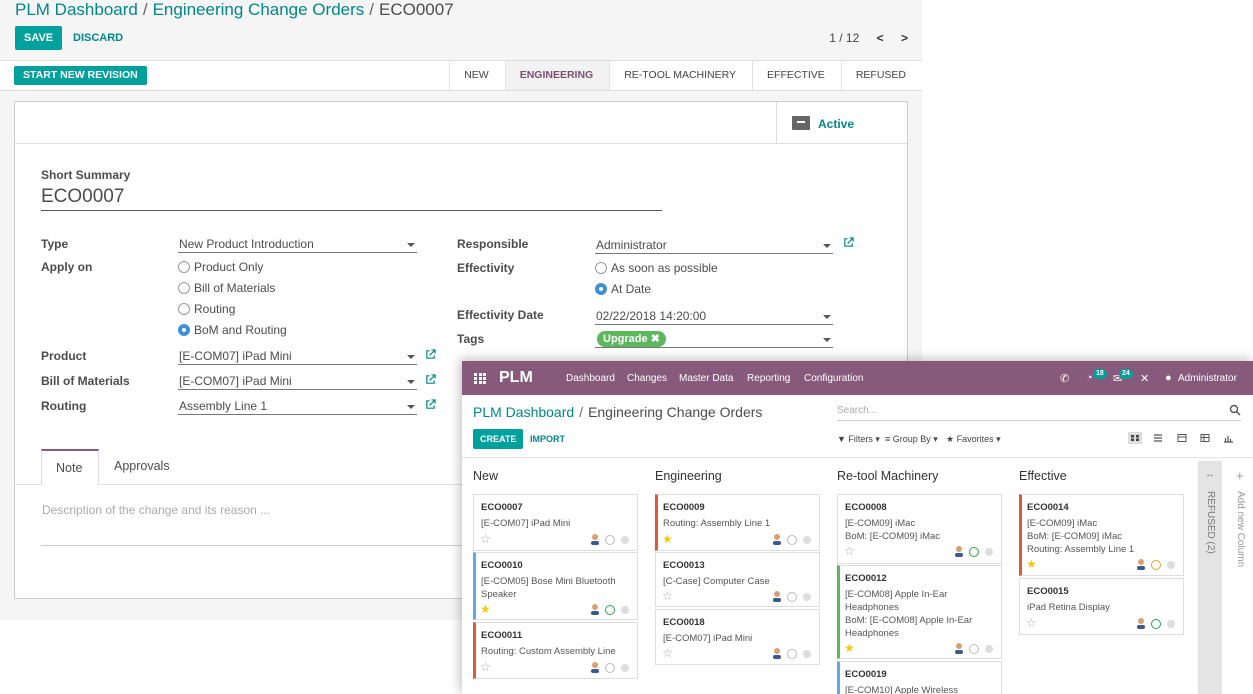 The height and width of the screenshot is (694, 1253). What do you see at coordinates (911, 439) in the screenshot?
I see `group-by-dropdown: ≡ Group By ▾` at bounding box center [911, 439].